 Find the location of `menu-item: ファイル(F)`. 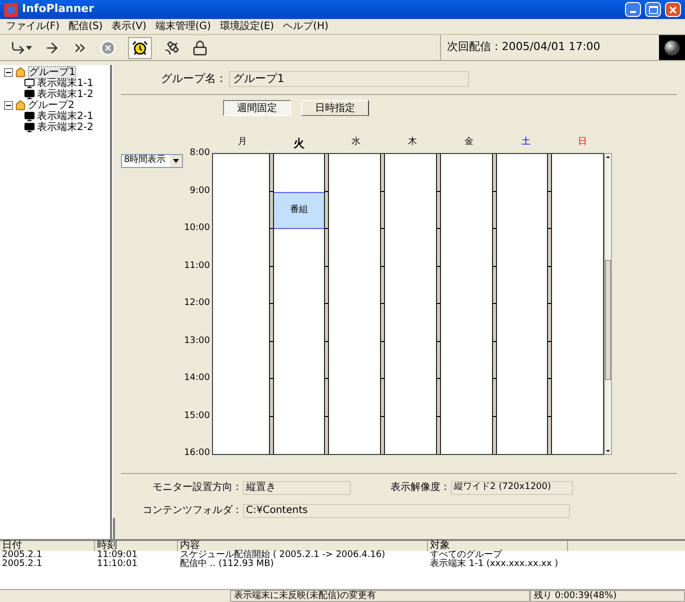

menu-item: ファイル(F) is located at coordinates (33, 26).